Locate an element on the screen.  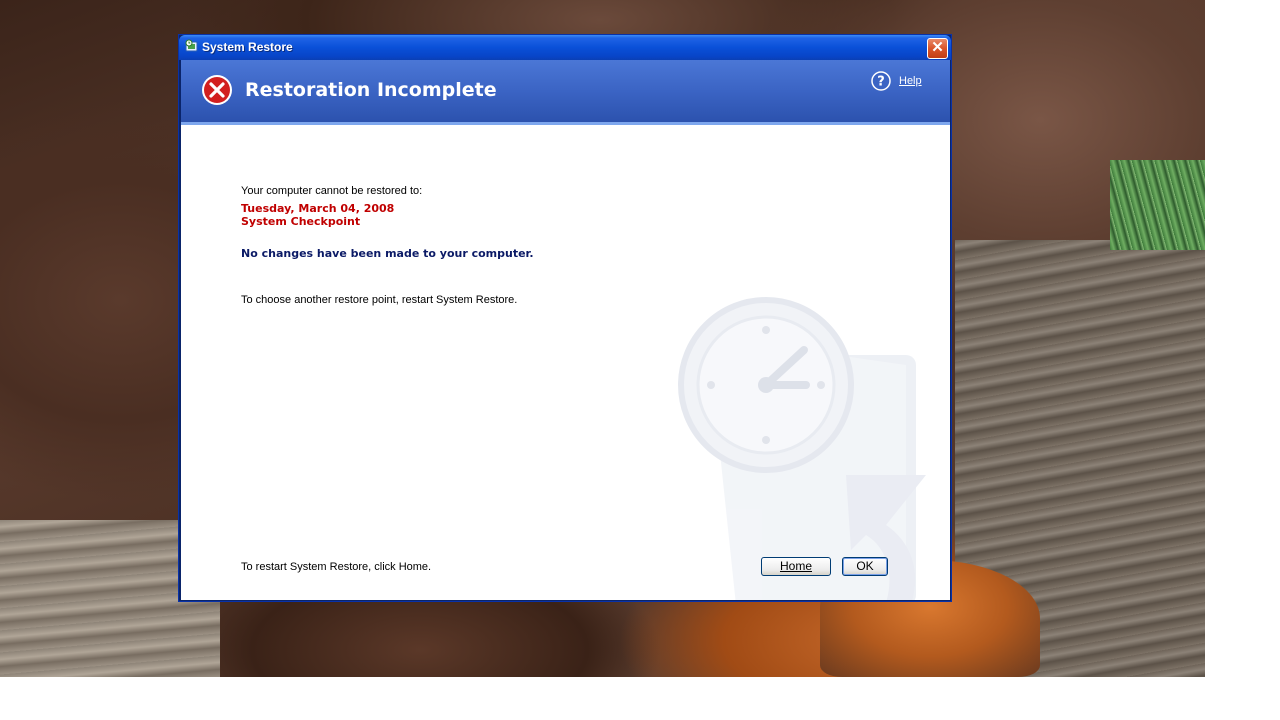
ok-button-label: OK is located at coordinates (865, 566).